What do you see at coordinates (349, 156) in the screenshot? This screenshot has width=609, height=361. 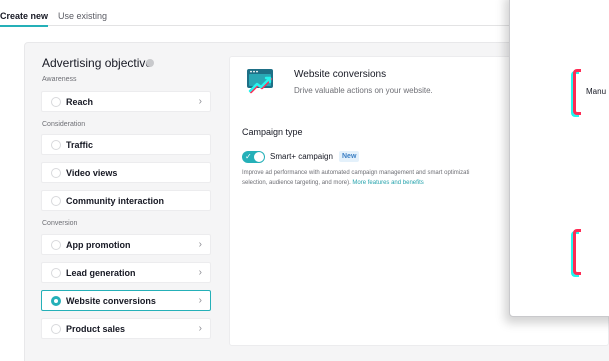 I see `new-badge: New` at bounding box center [349, 156].